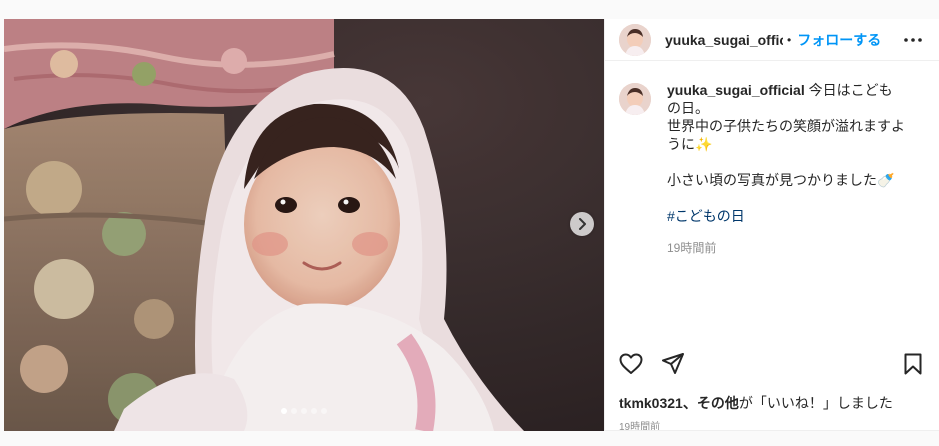 This screenshot has height=446, width=939. I want to click on next-slide-button, so click(582, 224).